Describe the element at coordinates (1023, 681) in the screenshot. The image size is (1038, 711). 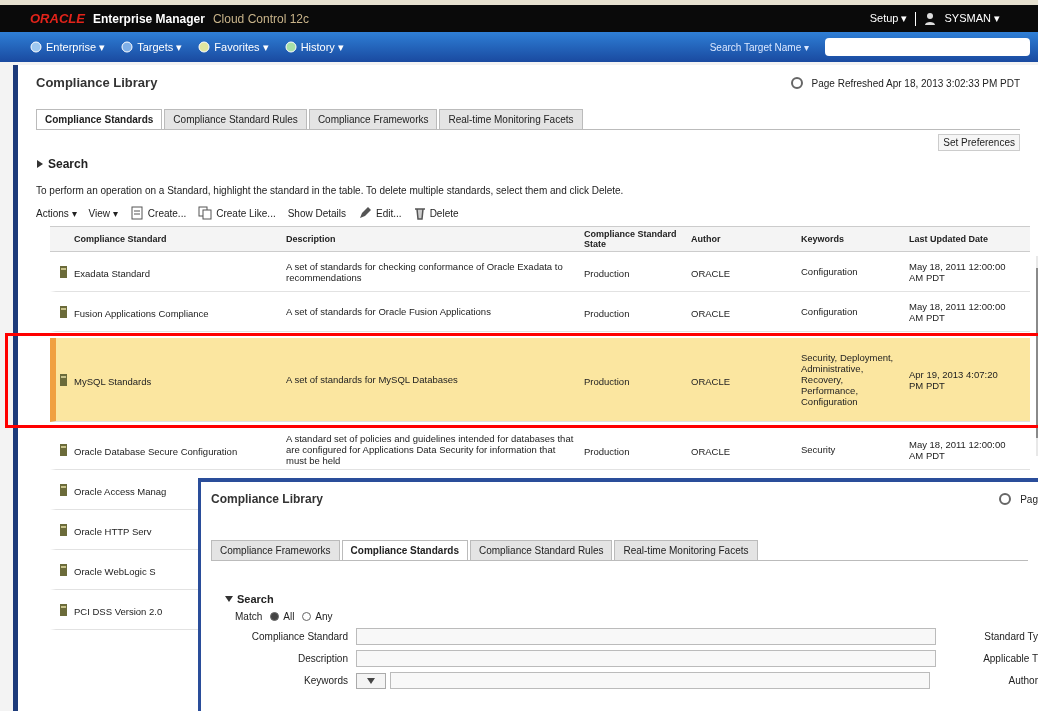
I see `field-label: Author` at that location.